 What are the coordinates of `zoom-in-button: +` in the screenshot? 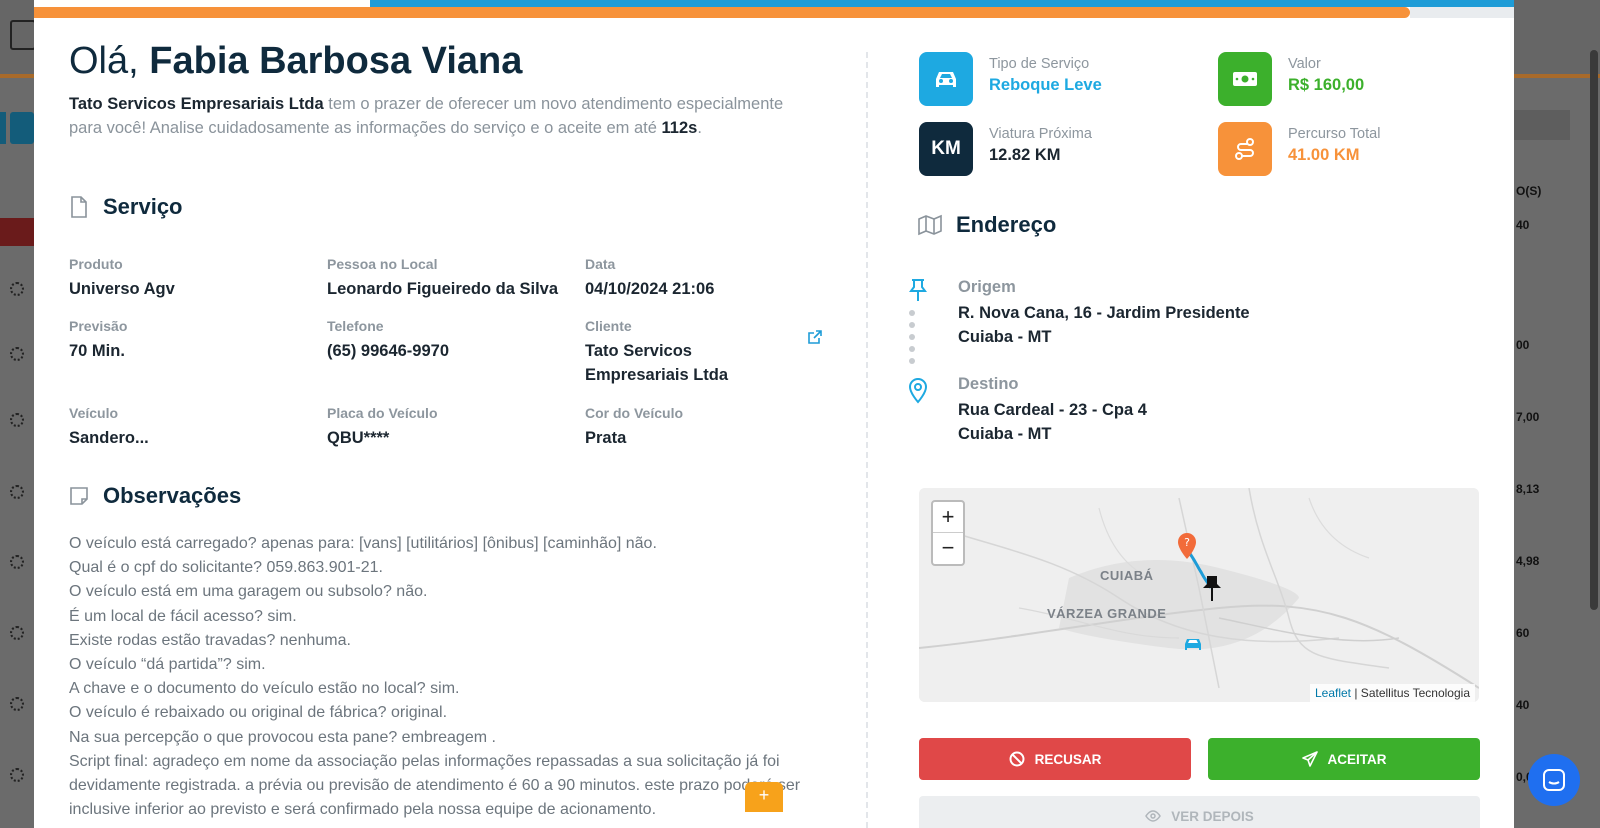 It's located at (948, 517).